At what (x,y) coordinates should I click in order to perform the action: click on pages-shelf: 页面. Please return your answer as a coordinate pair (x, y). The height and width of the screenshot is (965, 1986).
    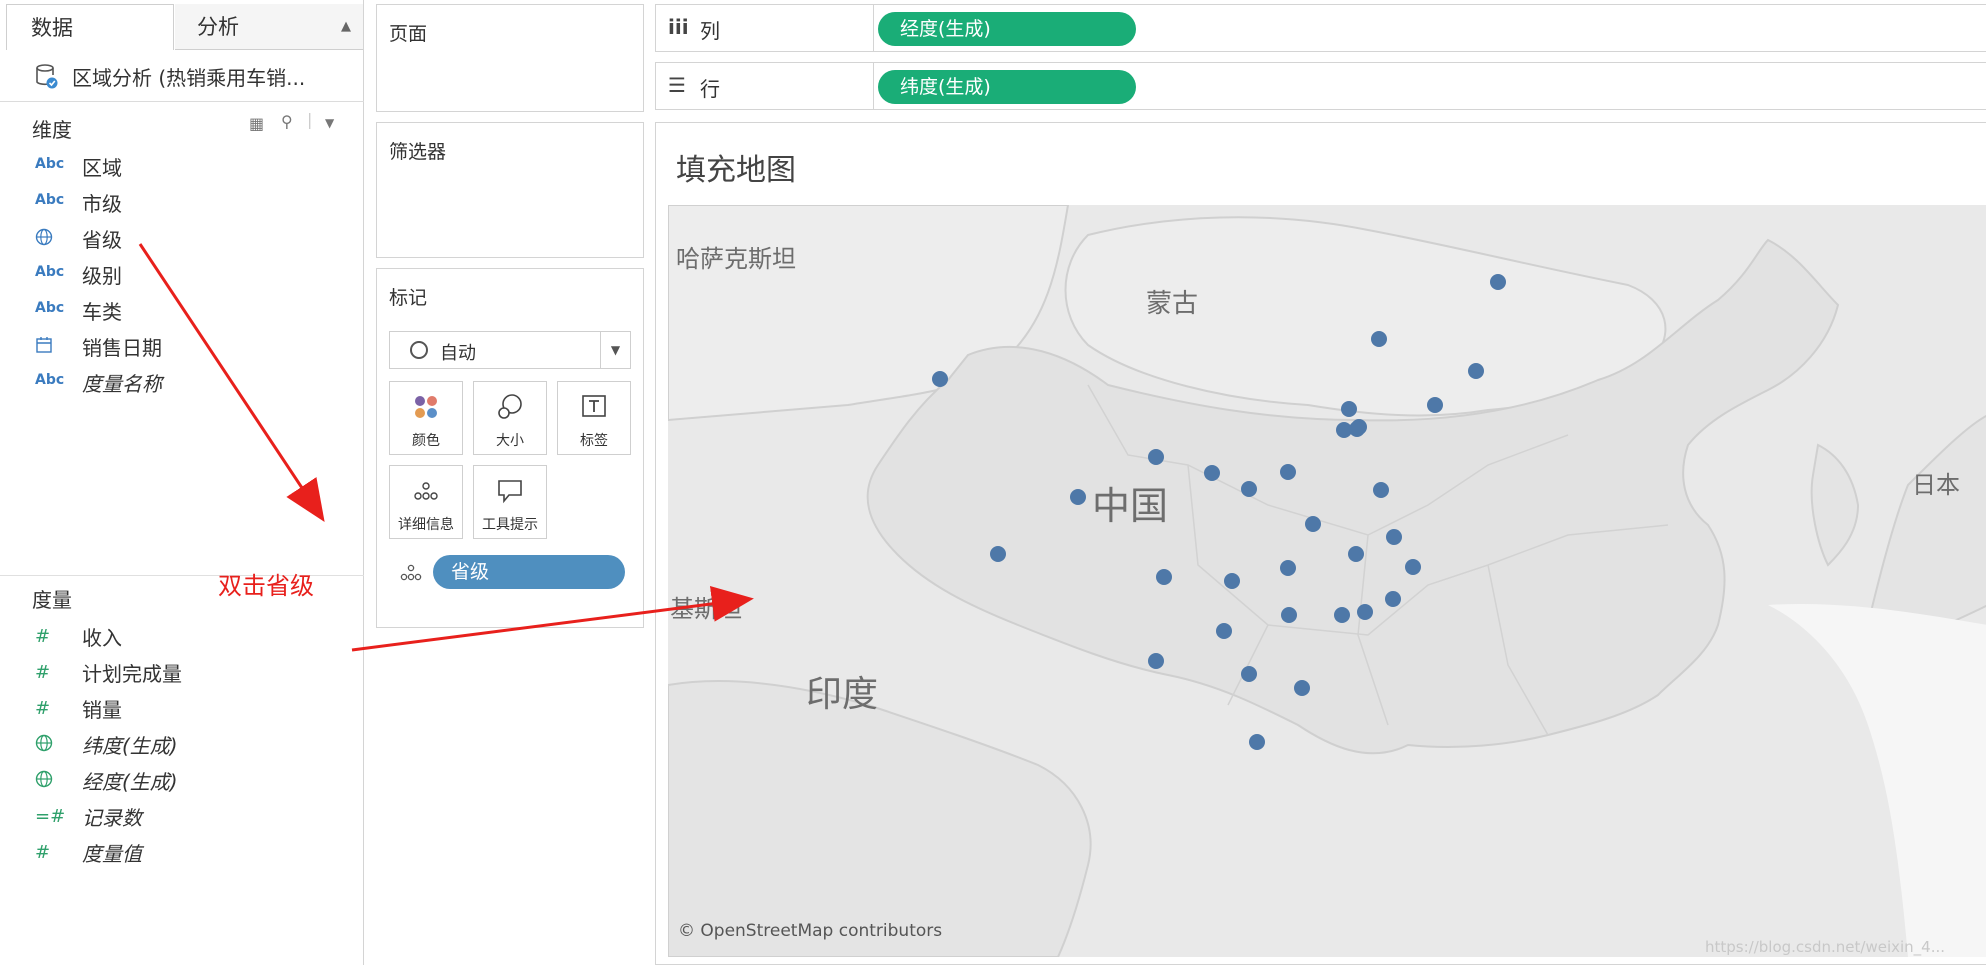
    Looking at the image, I should click on (510, 58).